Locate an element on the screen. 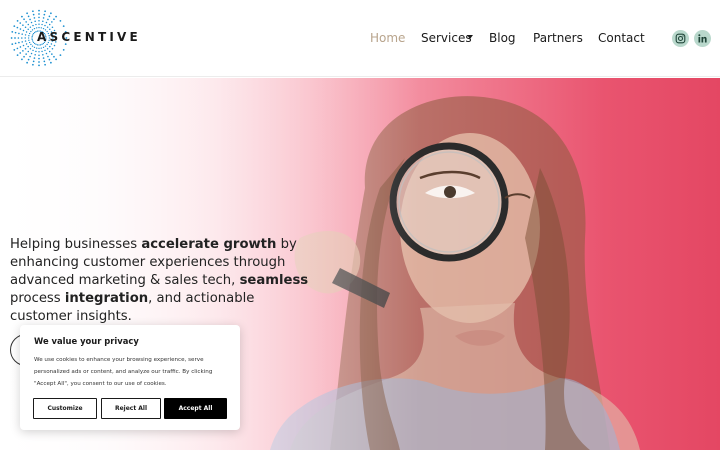 This screenshot has width=720, height=450. accept-all-button: Accept All is located at coordinates (195, 408).